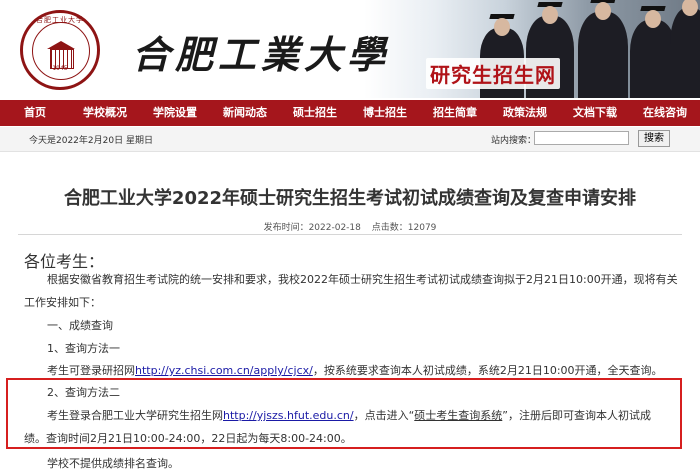 The image size is (700, 473). I want to click on university-name-logo: 合肥工業大學, so click(261, 54).